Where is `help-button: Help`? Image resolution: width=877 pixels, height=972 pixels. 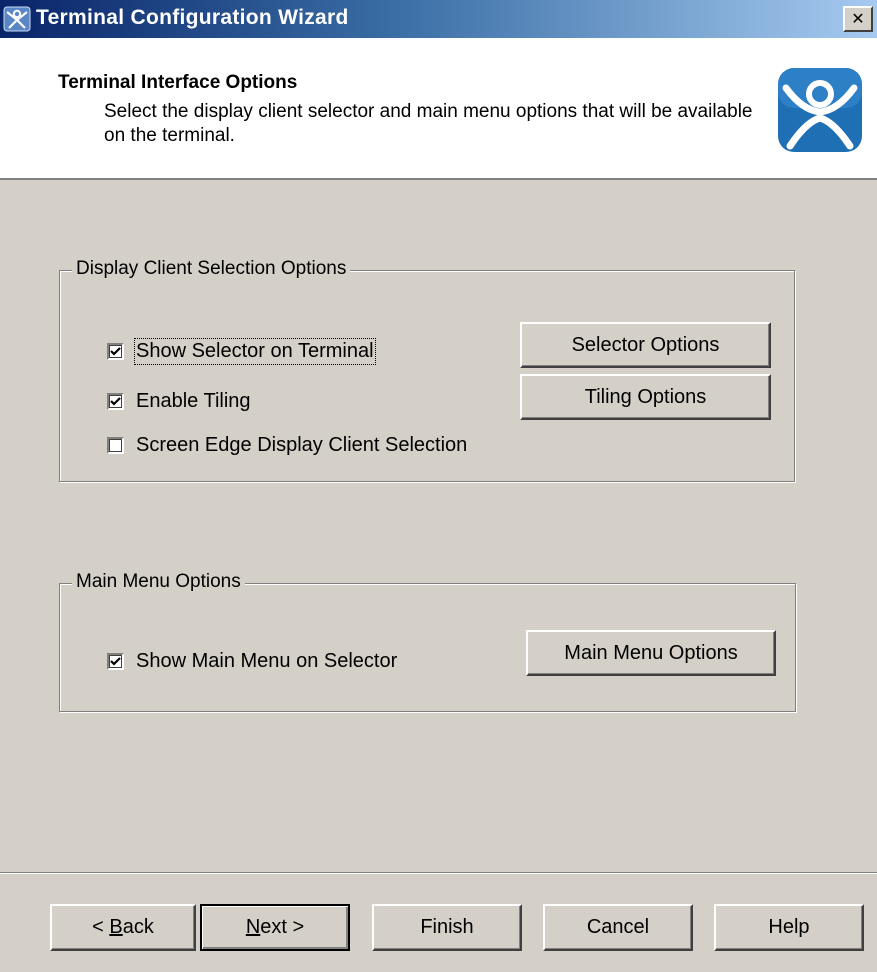 help-button: Help is located at coordinates (789, 927).